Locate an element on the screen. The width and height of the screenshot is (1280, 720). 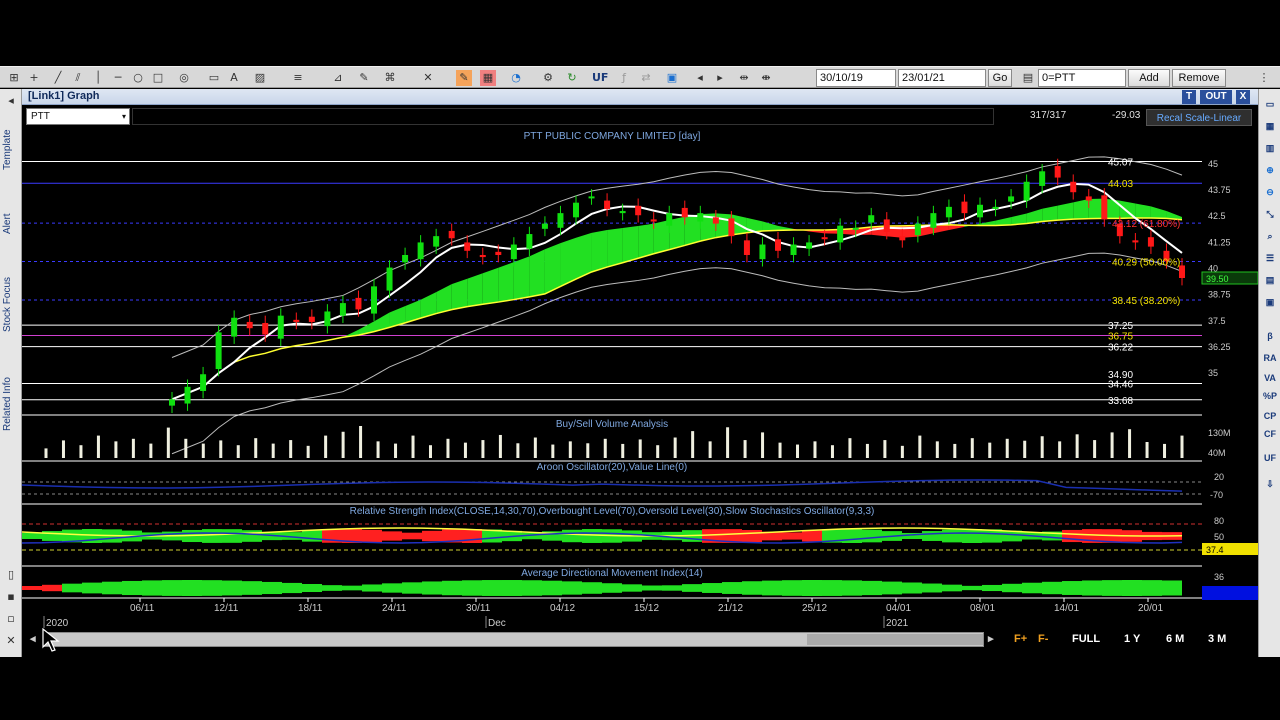
f-tool-icon: ƒ is located at coordinates (624, 78).